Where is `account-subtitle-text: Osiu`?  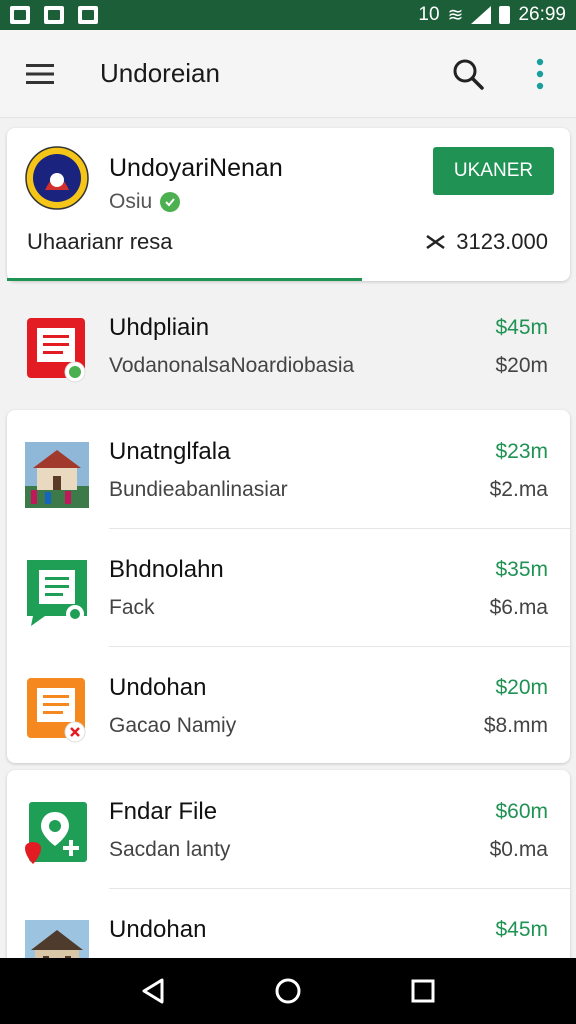
account-subtitle-text: Osiu is located at coordinates (131, 201).